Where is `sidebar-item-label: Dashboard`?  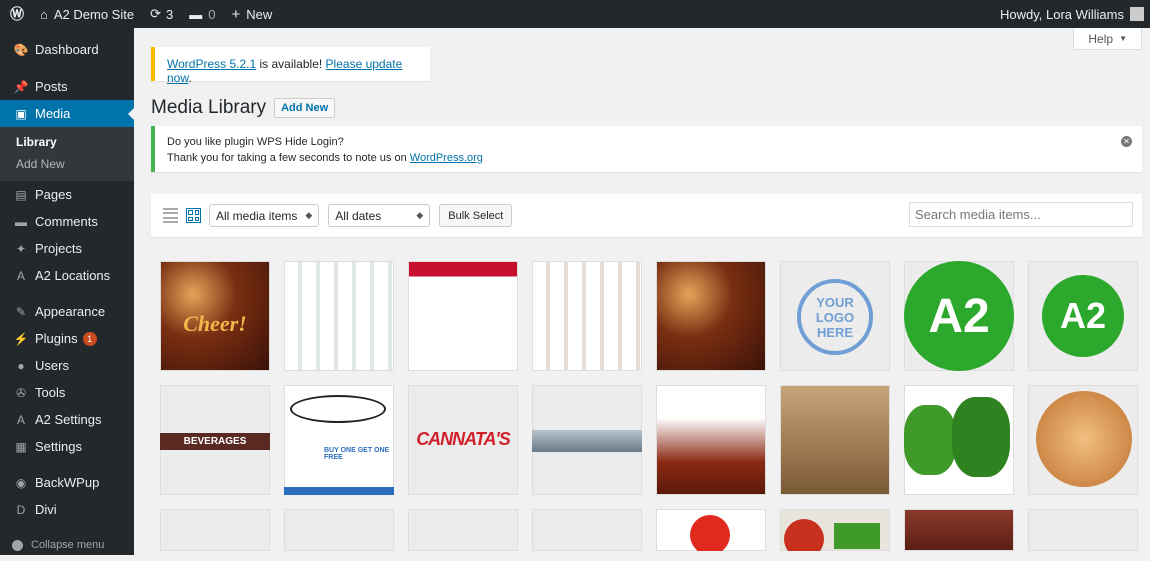
sidebar-item-label: Dashboard is located at coordinates (67, 49).